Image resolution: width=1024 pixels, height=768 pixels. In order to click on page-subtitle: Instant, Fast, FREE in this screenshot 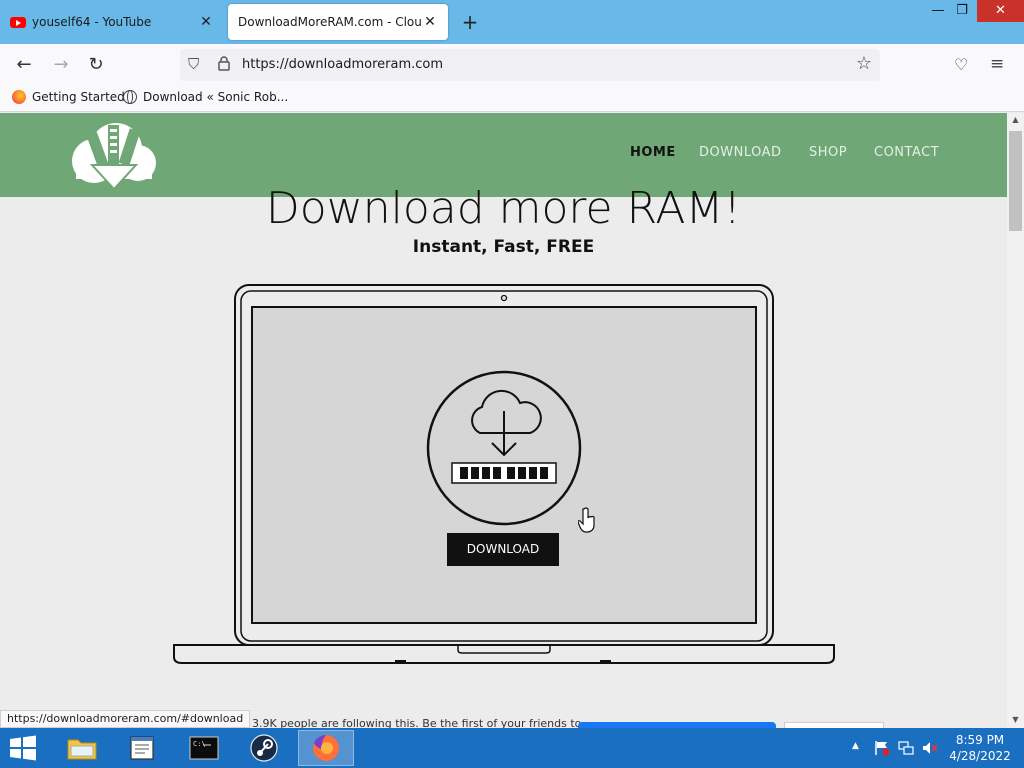, I will do `click(503, 247)`.